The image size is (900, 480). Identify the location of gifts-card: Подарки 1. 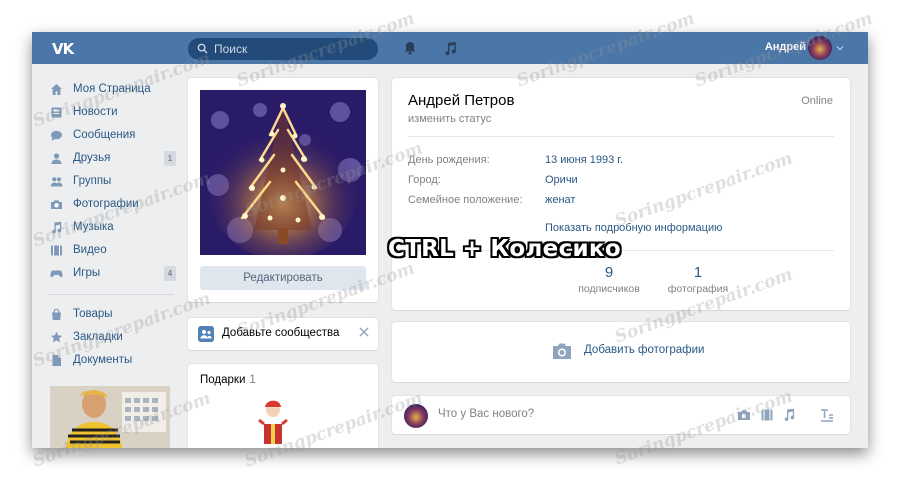
(283, 406).